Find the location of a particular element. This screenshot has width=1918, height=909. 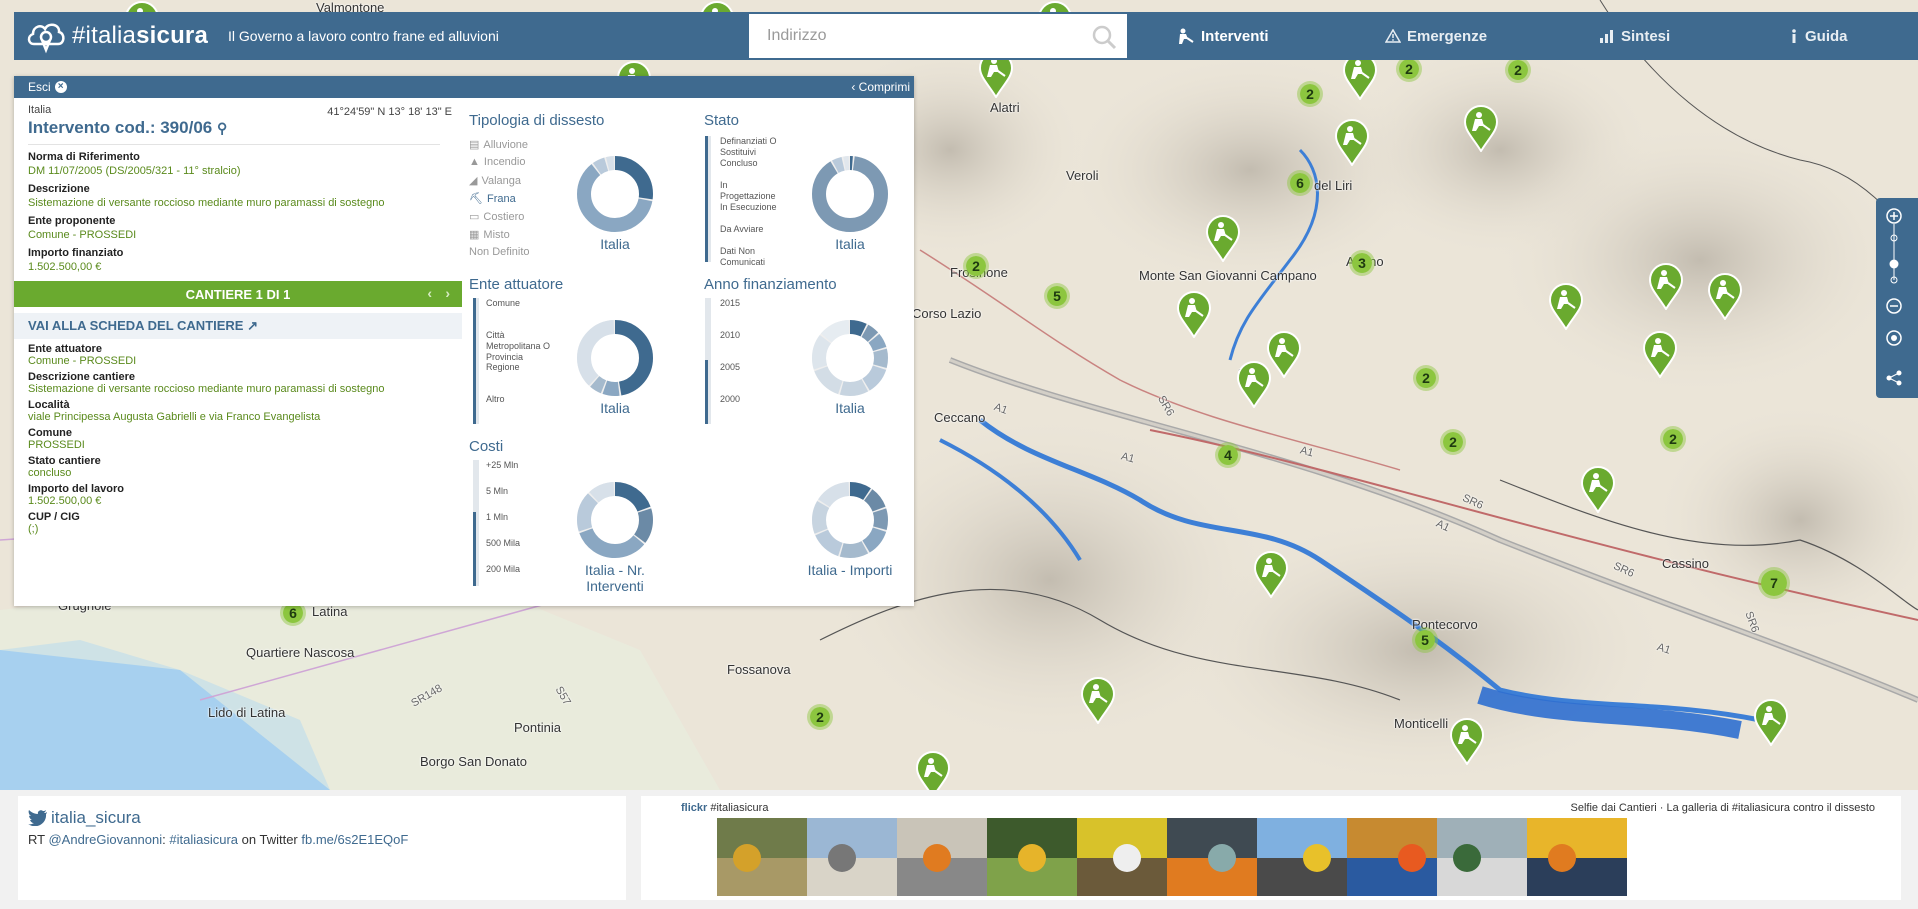

filter-non-definito: Non Definito is located at coordinates (499, 252).